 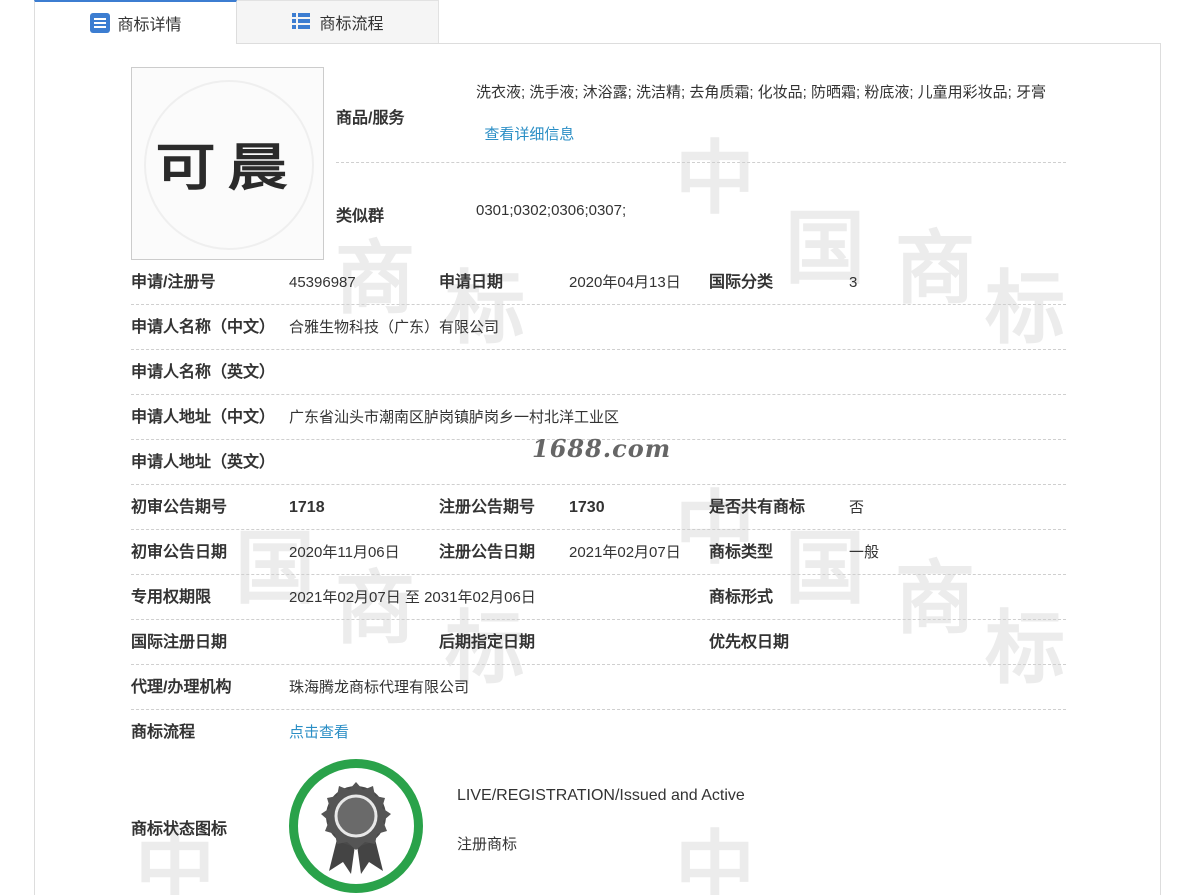 What do you see at coordinates (487, 642) in the screenshot?
I see `later-designation-label: 后期指定日期` at bounding box center [487, 642].